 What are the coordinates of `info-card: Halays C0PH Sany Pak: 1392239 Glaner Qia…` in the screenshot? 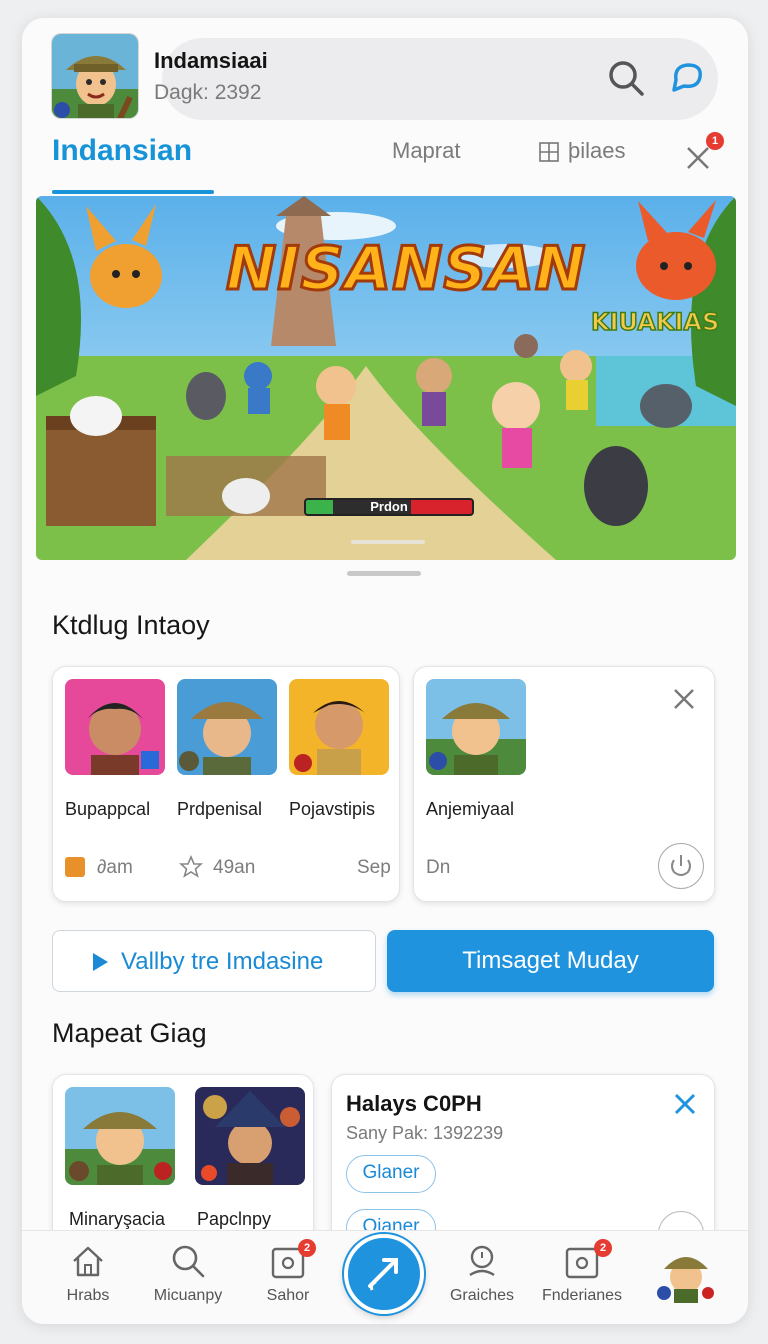 It's located at (523, 1165).